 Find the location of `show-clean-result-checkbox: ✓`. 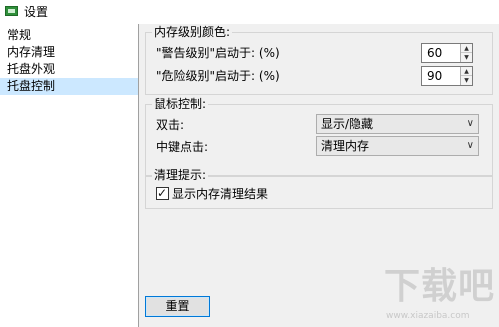

show-clean-result-checkbox: ✓ is located at coordinates (162, 193).